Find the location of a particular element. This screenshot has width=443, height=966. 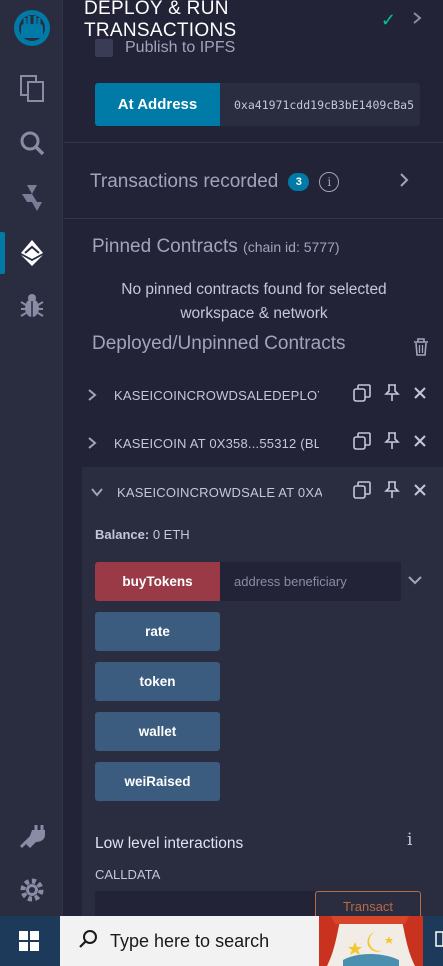

contract-item-expanded: KASEICOINCROWDSALE AT 0XA4 is located at coordinates (257, 492).